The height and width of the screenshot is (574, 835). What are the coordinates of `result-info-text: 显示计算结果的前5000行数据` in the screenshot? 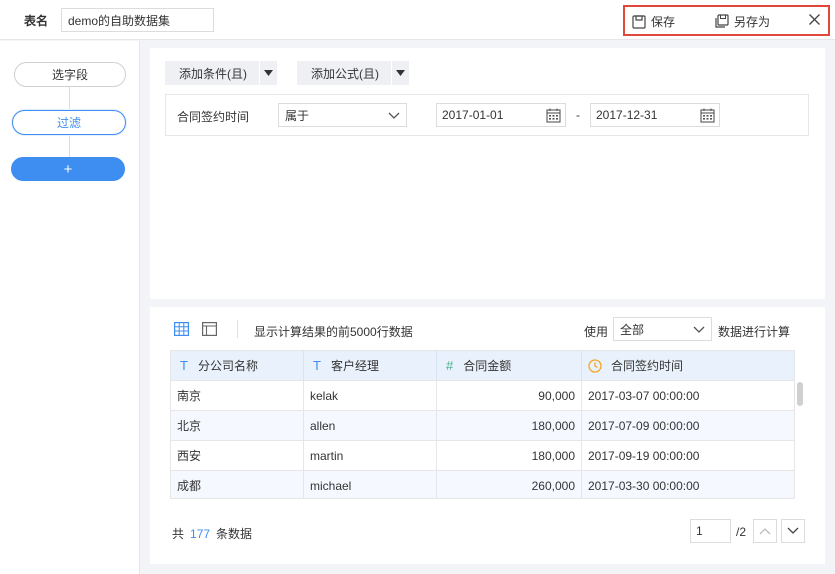 It's located at (333, 332).